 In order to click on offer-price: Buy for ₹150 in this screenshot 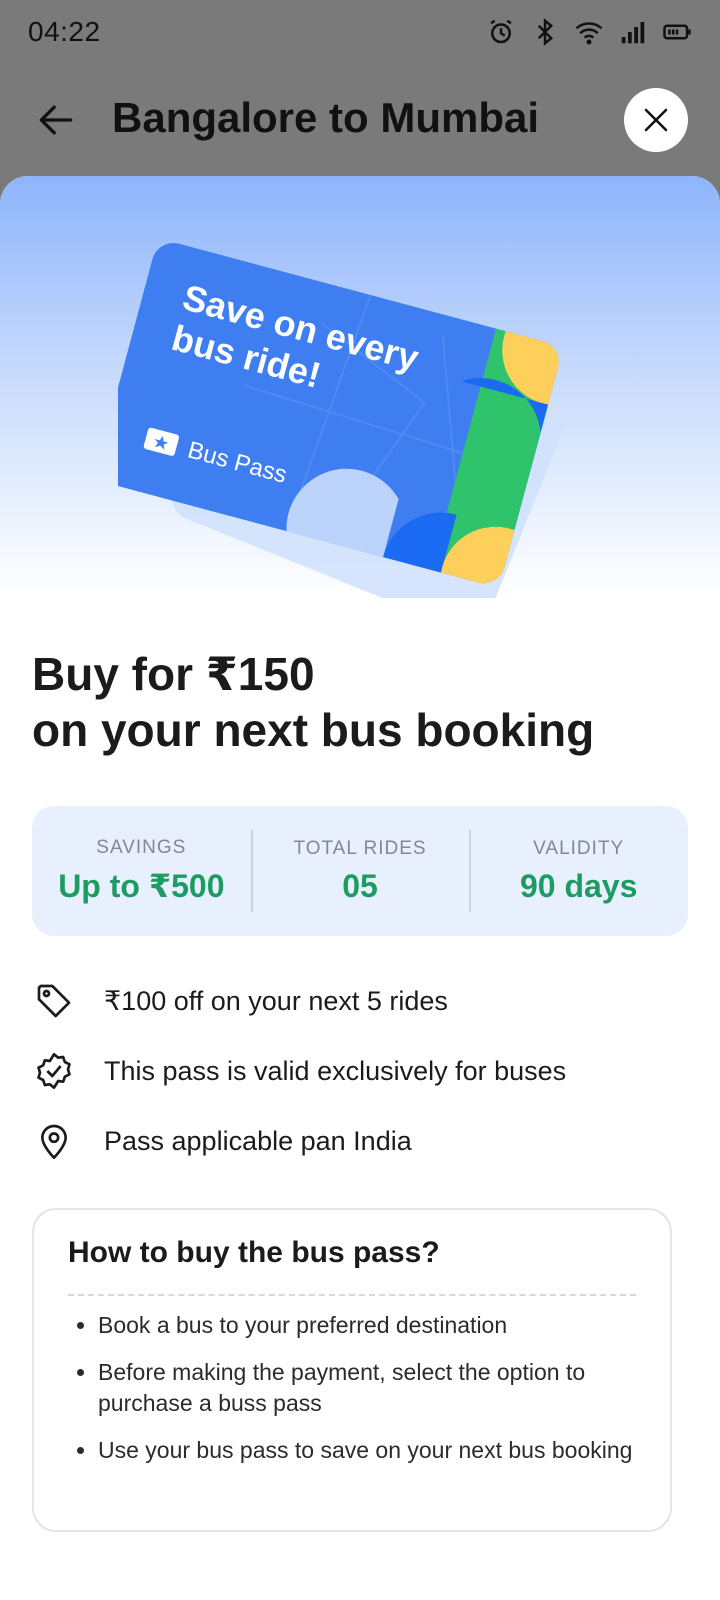, I will do `click(173, 674)`.